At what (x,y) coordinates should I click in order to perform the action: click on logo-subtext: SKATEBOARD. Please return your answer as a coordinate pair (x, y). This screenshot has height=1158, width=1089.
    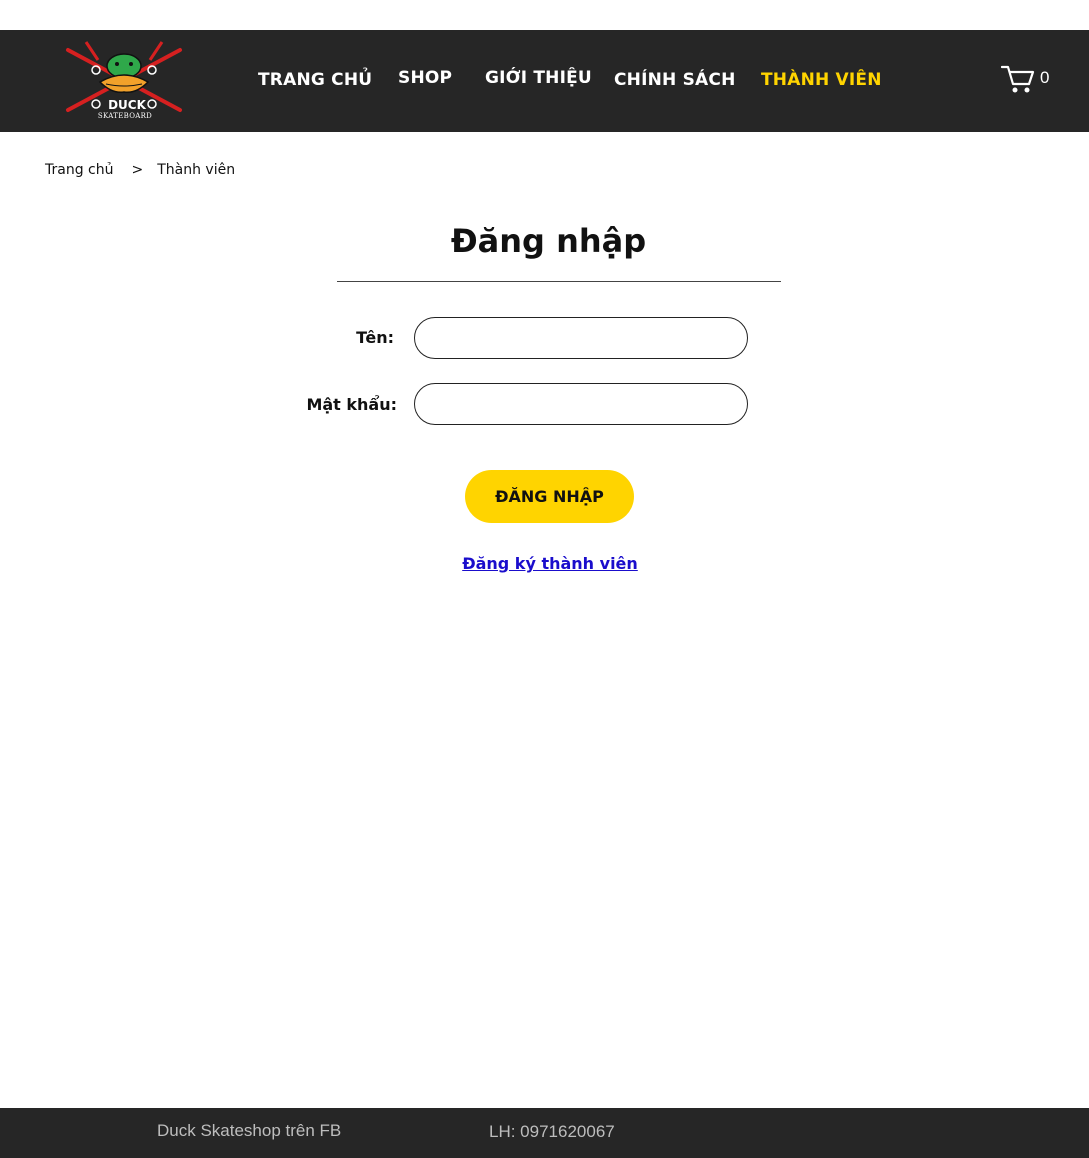
    Looking at the image, I should click on (125, 116).